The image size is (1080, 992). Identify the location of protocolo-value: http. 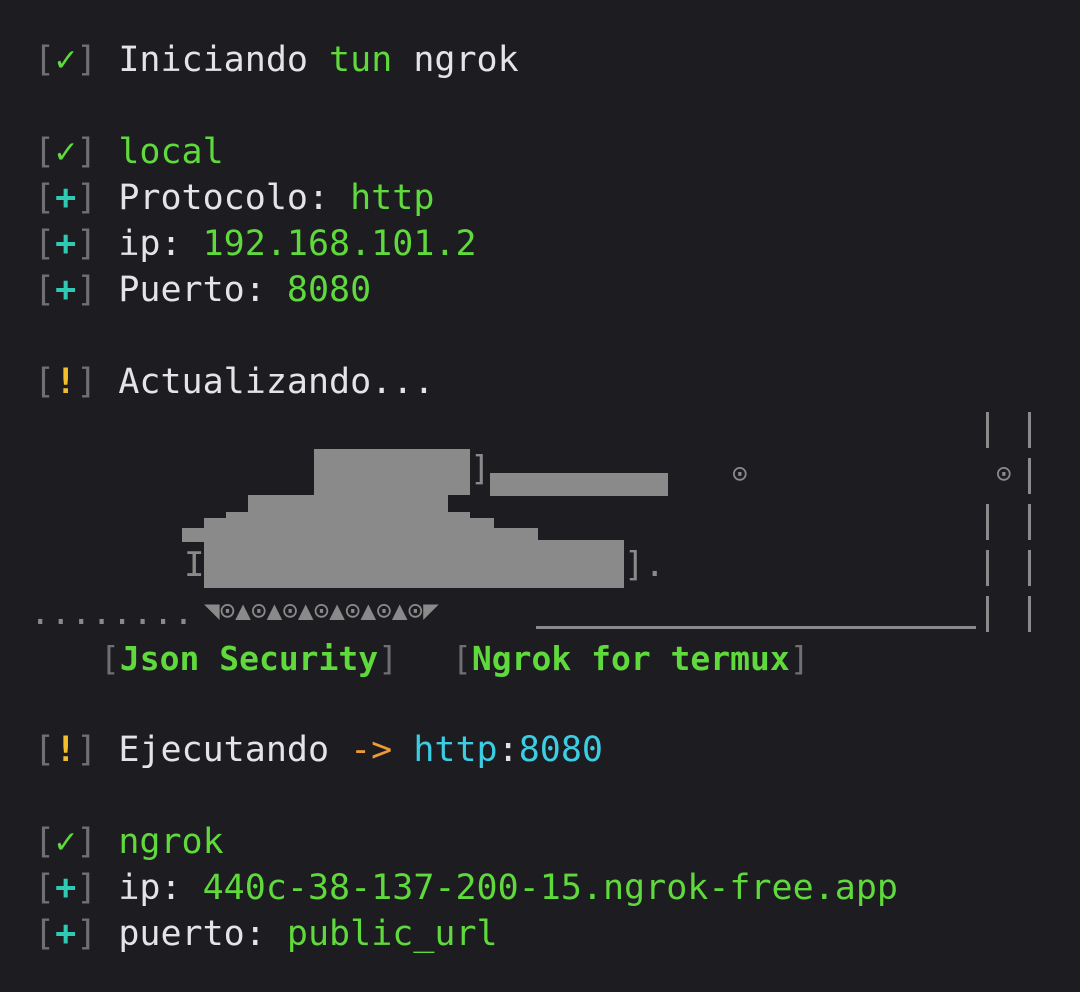
(392, 198).